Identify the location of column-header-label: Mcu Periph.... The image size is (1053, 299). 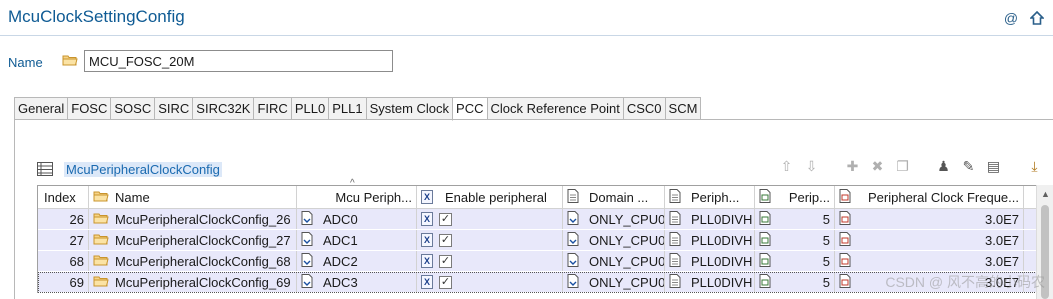
(373, 197).